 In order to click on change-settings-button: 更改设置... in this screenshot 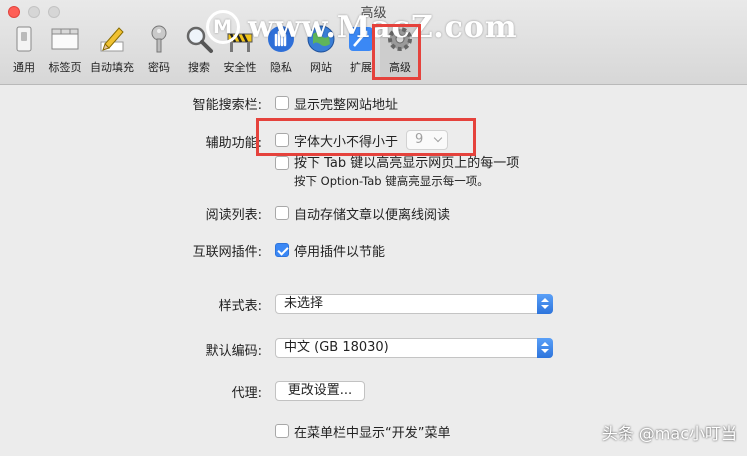, I will do `click(320, 391)`.